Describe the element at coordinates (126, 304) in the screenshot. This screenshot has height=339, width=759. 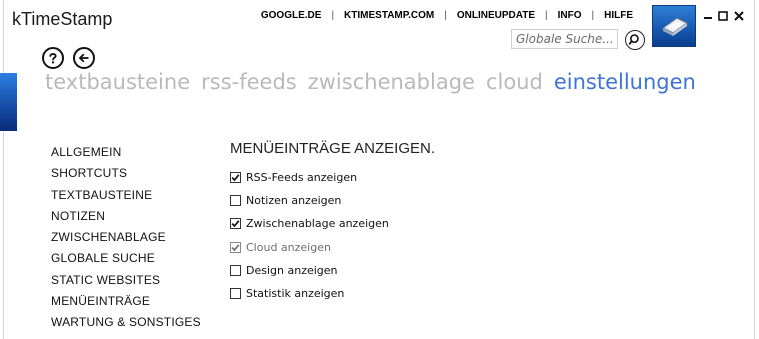
I see `sidebar-item-menueintraege: MENÜEINTRÄGE` at that location.